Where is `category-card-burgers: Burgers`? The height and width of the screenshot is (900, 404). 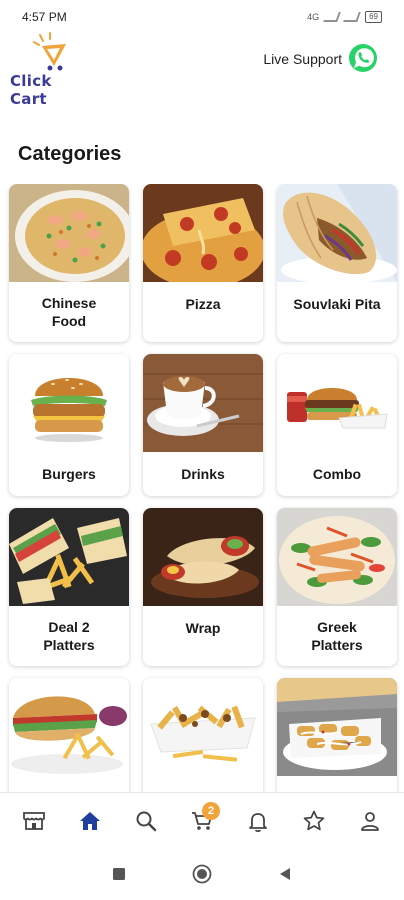 category-card-burgers: Burgers is located at coordinates (69, 425).